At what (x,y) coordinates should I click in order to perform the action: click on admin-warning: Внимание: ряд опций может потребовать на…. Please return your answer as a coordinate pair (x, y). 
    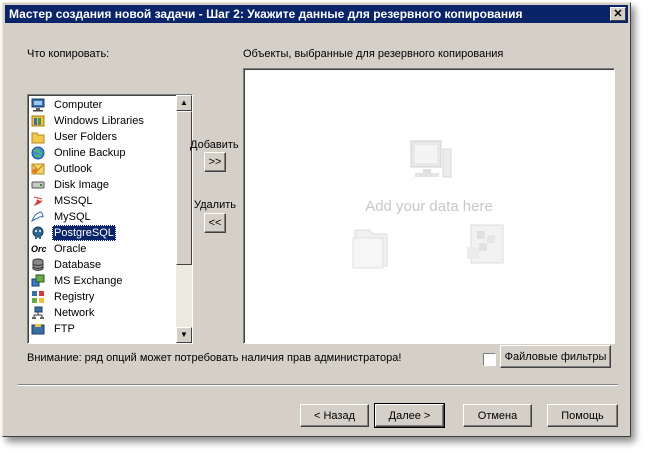
    Looking at the image, I should click on (214, 358).